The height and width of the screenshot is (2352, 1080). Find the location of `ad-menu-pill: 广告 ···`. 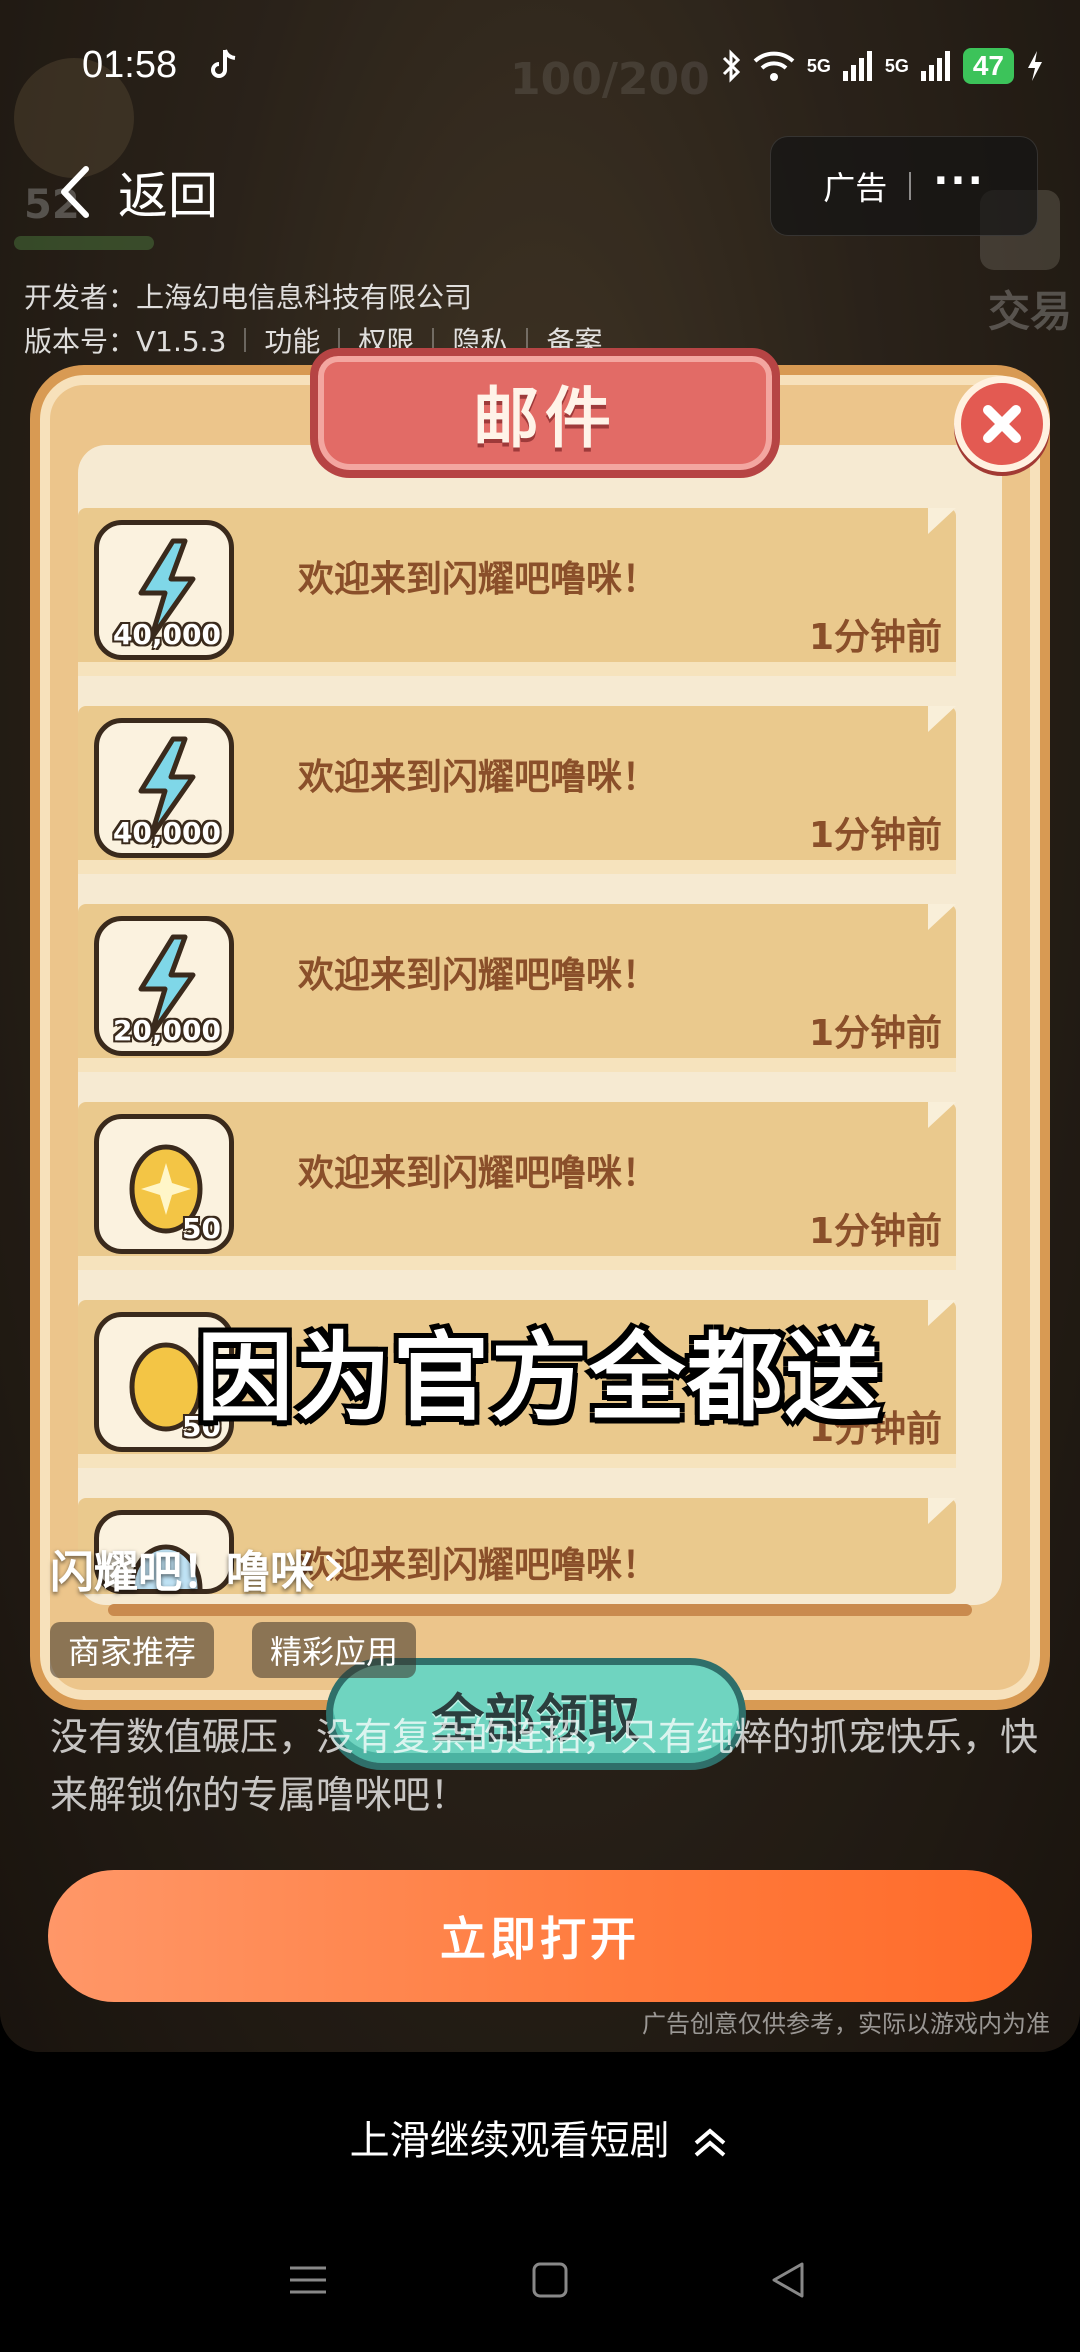

ad-menu-pill: 广告 ··· is located at coordinates (904, 186).